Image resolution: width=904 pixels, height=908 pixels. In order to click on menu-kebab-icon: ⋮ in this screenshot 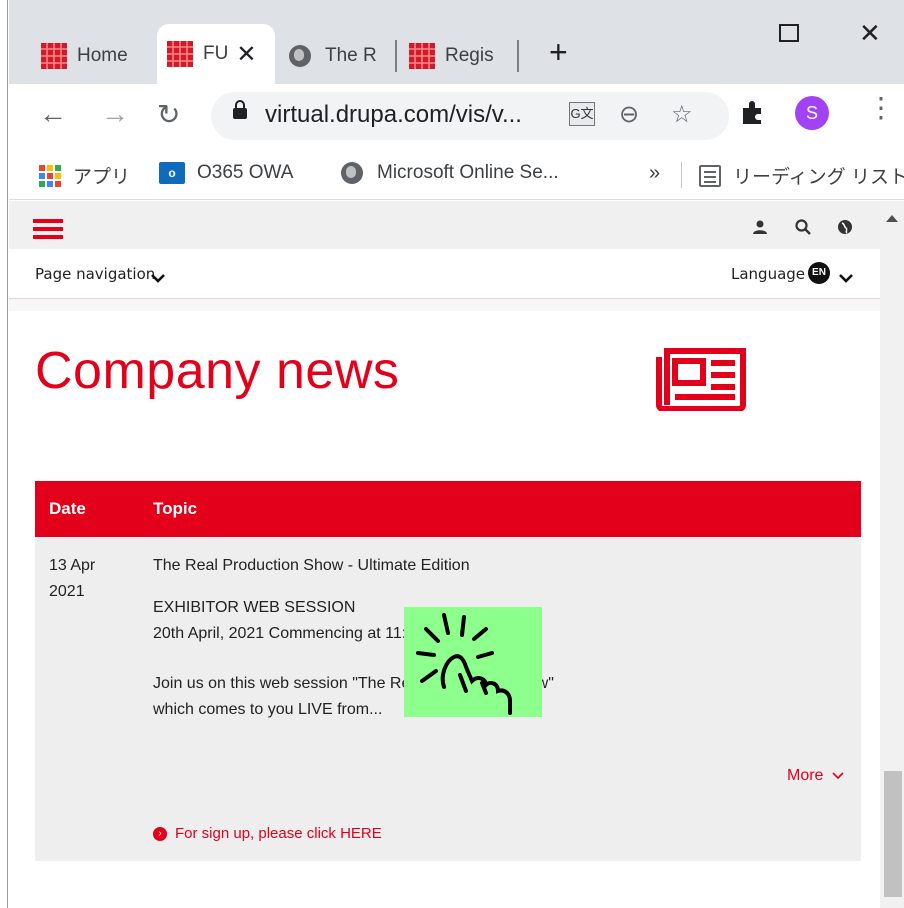, I will do `click(881, 108)`.